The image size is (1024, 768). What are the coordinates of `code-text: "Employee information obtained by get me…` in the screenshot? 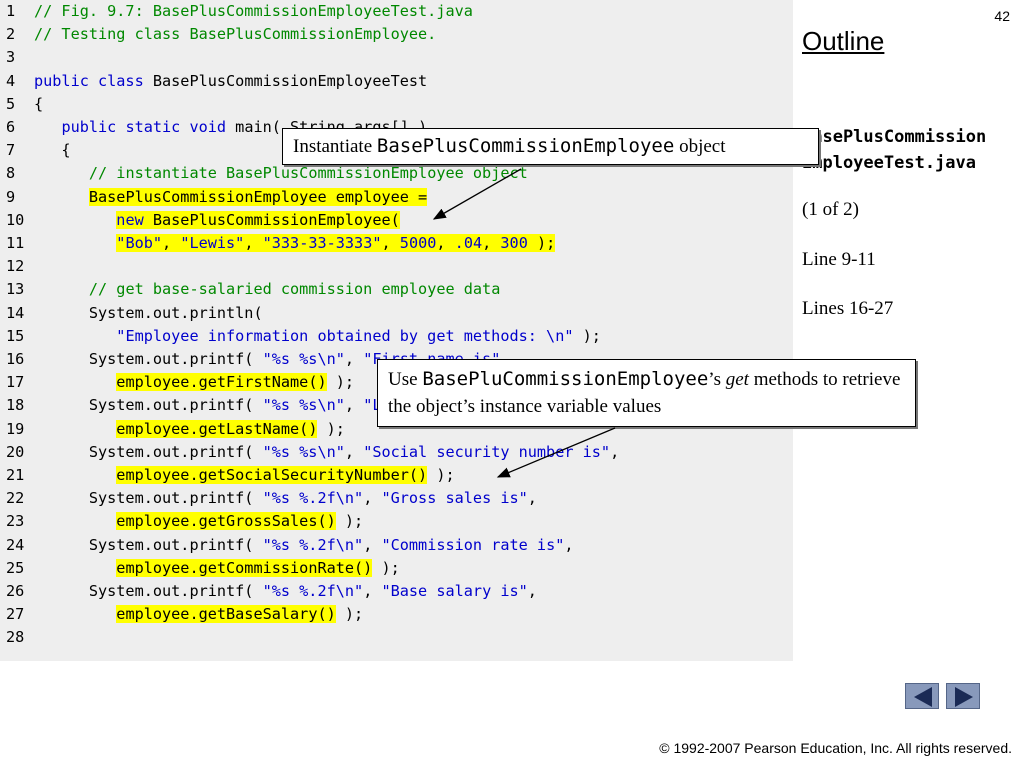 It's located at (317, 336).